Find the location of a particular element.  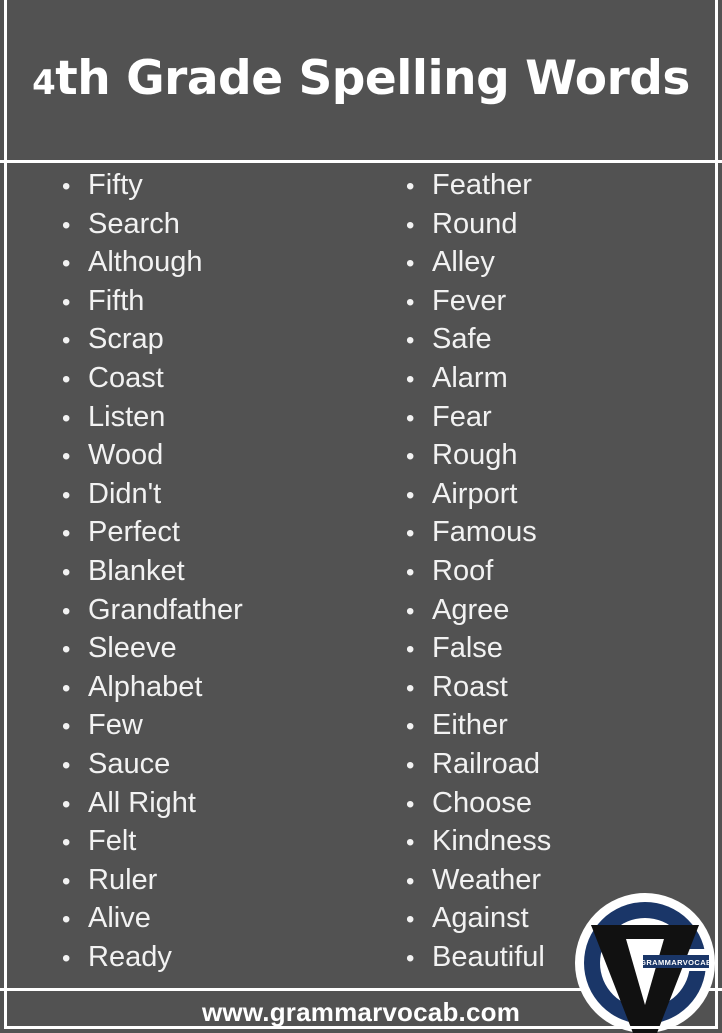

word-label: Scrap is located at coordinates (126, 339).